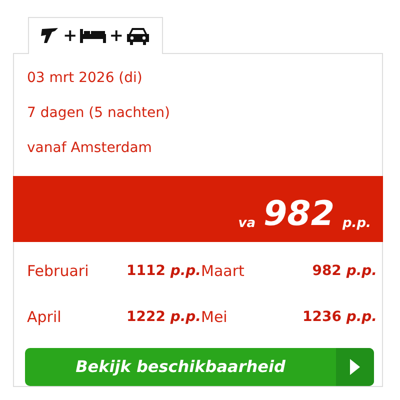 Image resolution: width=400 pixels, height=400 pixels. I want to click on month-label: Februari, so click(58, 271).